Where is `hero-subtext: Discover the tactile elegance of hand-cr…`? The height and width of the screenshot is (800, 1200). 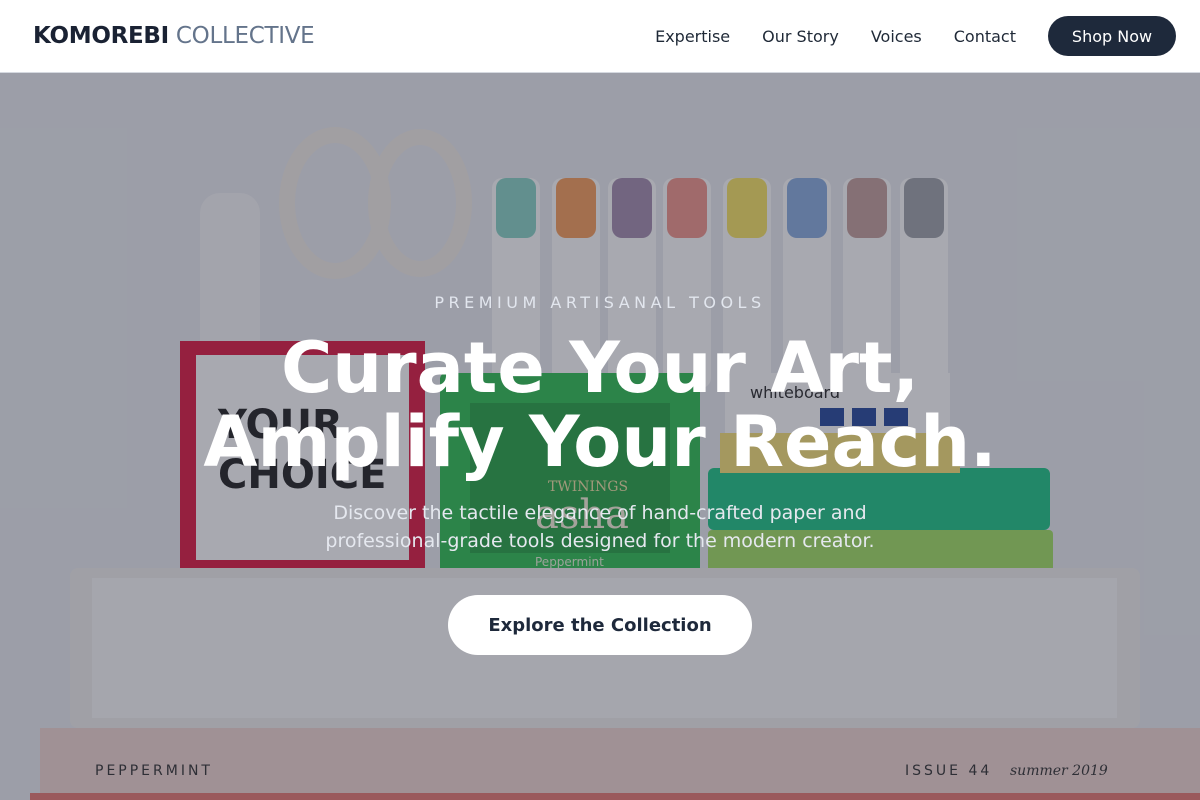
hero-subtext: Discover the tactile elegance of hand-cr… is located at coordinates (600, 527).